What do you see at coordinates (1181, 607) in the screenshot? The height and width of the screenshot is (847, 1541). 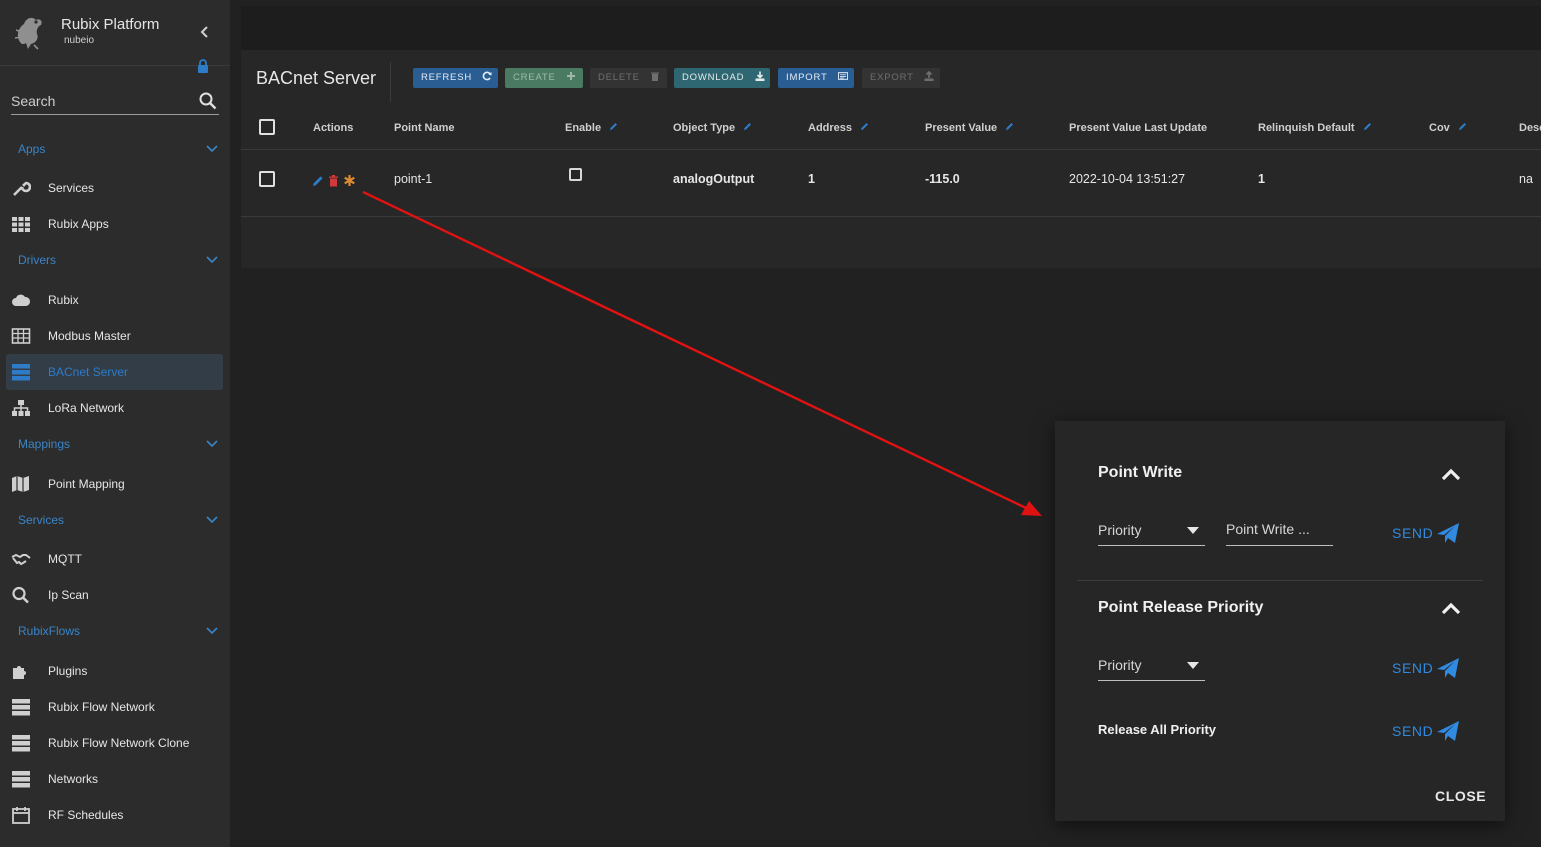 I see `point-release-priority-title: Point Release Priority` at bounding box center [1181, 607].